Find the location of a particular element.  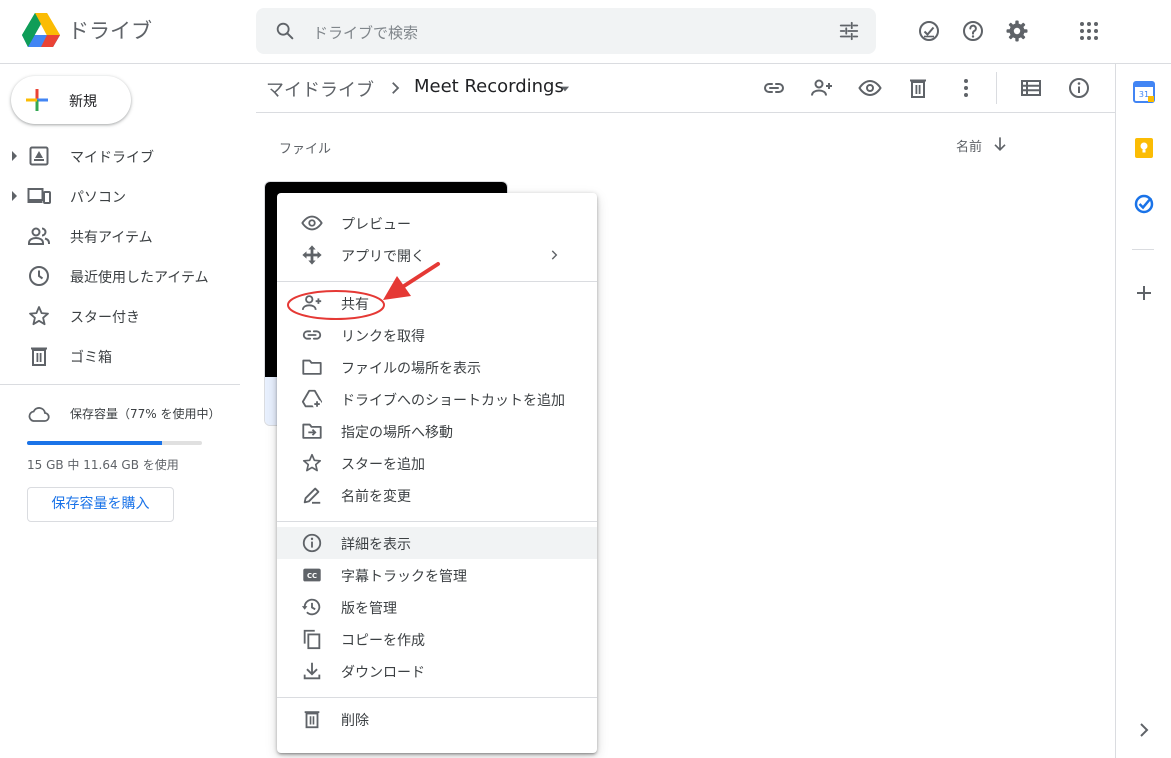

pencil-icon is located at coordinates (312, 495).